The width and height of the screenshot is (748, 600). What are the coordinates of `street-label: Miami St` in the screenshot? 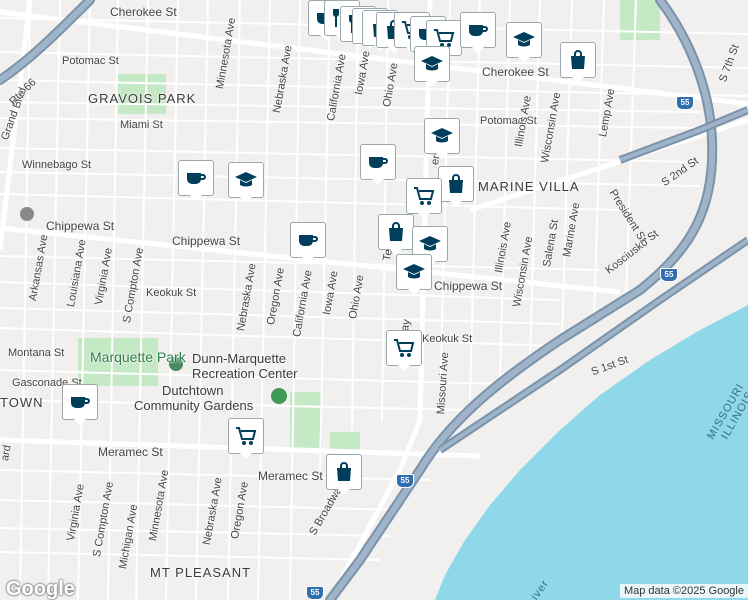 It's located at (141, 125).